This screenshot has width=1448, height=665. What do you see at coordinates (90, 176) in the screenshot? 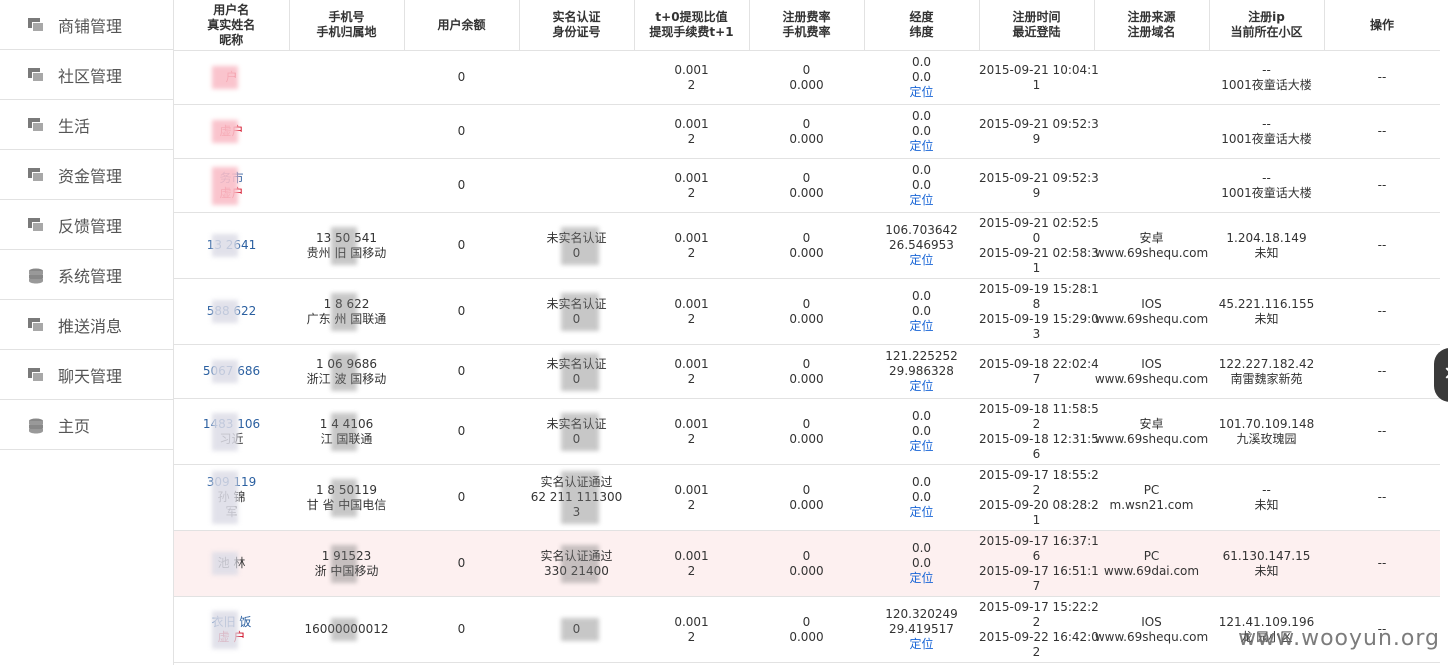
I see `sidebar-item-label: 资金管理` at bounding box center [90, 176].